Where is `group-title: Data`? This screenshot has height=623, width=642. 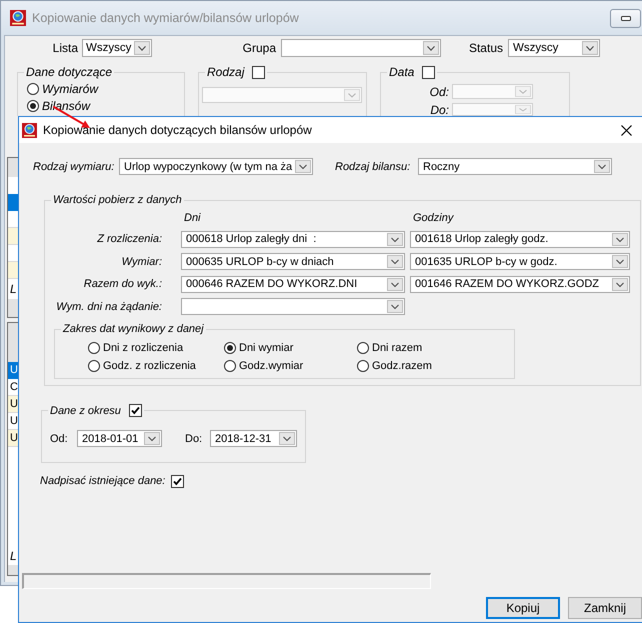
group-title: Data is located at coordinates (401, 72).